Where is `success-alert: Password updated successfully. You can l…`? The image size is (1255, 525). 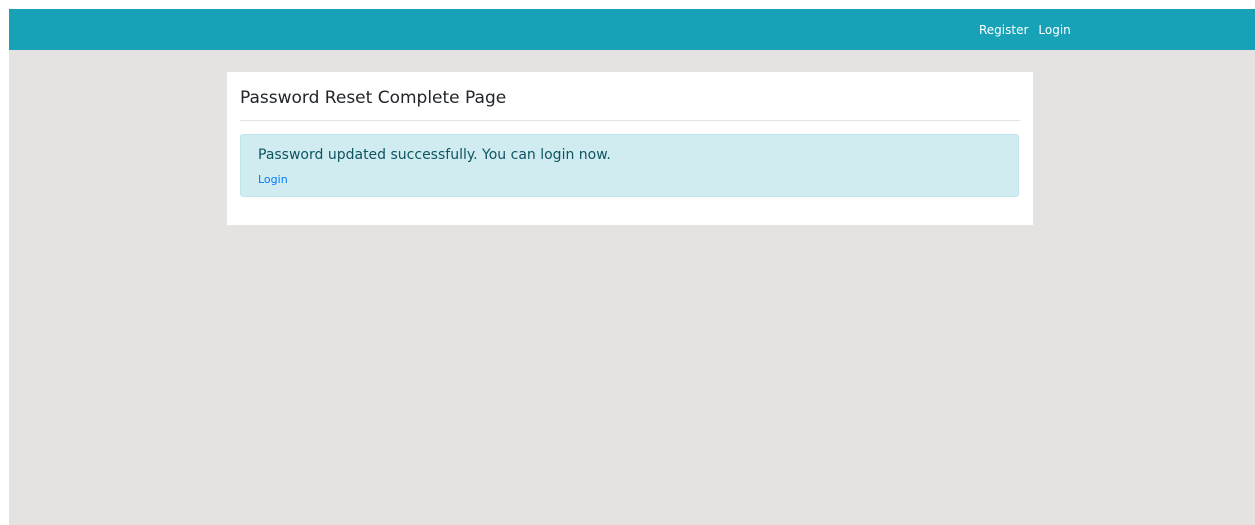
success-alert: Password updated successfully. You can l… is located at coordinates (629, 165).